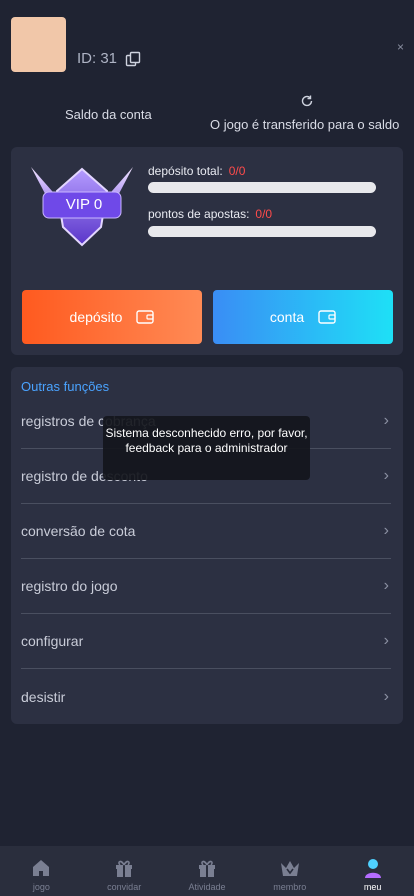  I want to click on tab-jogo: jogo, so click(41, 871).